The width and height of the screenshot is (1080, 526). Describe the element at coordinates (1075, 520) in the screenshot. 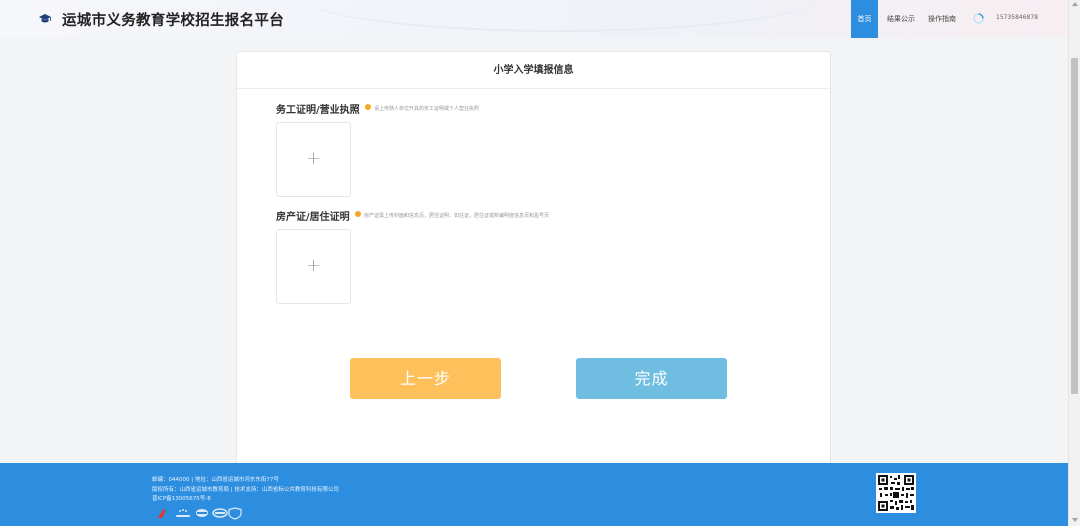

I see `scroll-down-icon` at that location.